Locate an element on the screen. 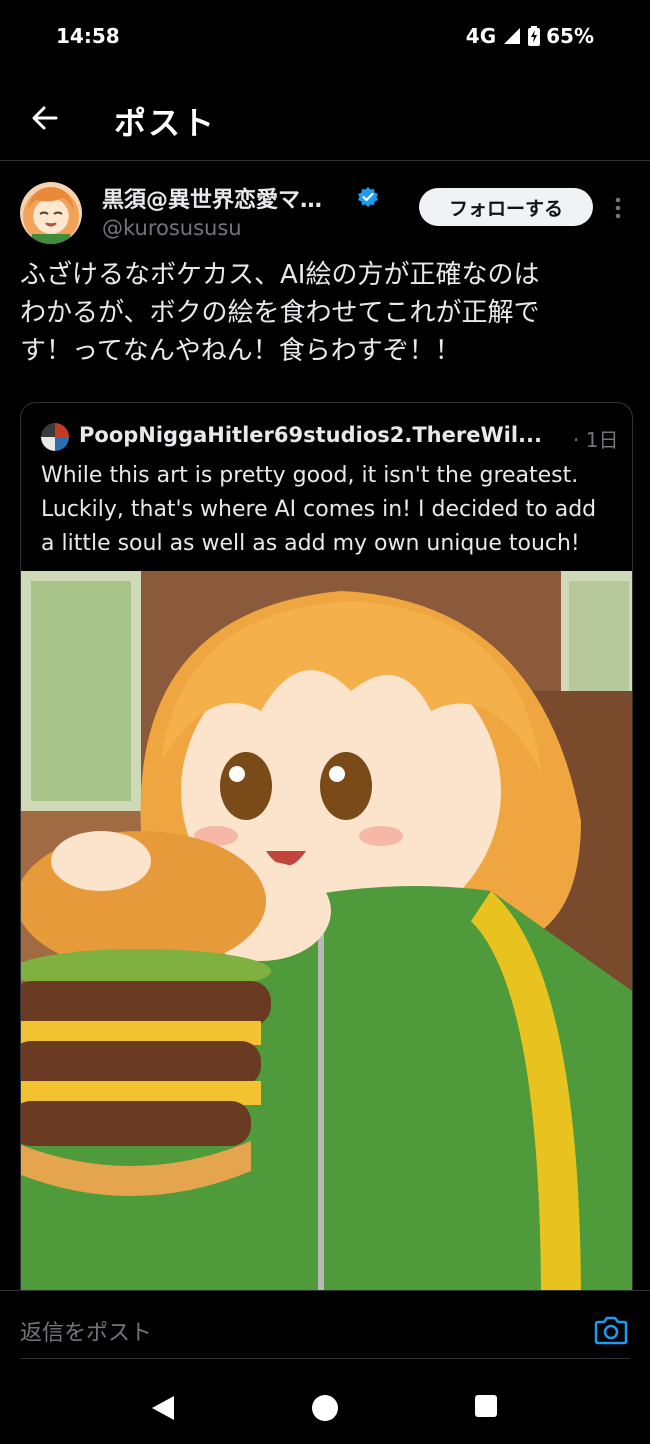 This screenshot has width=650, height=1444. follow-button: フォローする is located at coordinates (506, 207).